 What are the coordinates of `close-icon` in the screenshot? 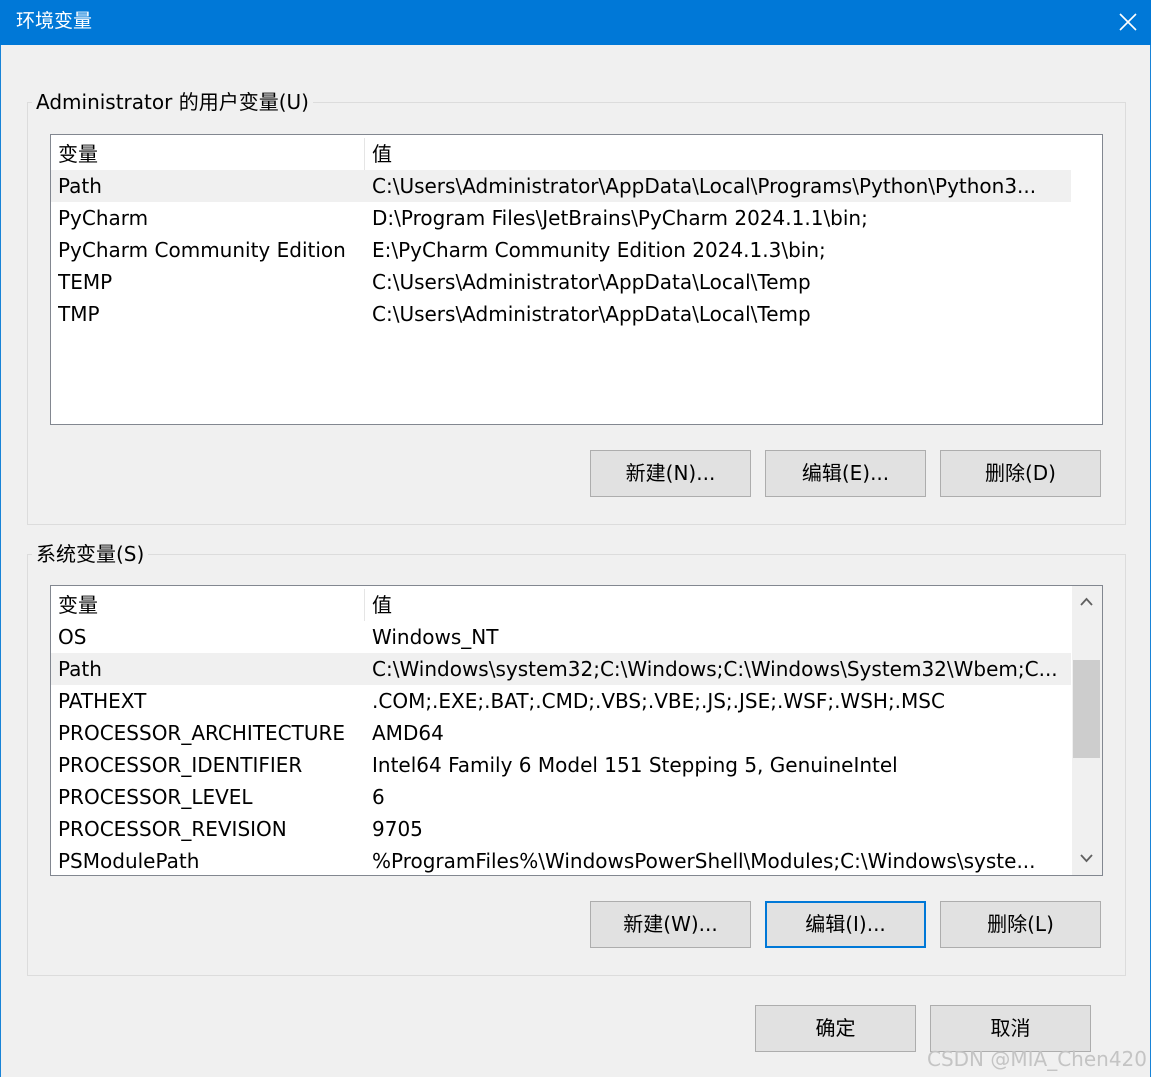 It's located at (1128, 22).